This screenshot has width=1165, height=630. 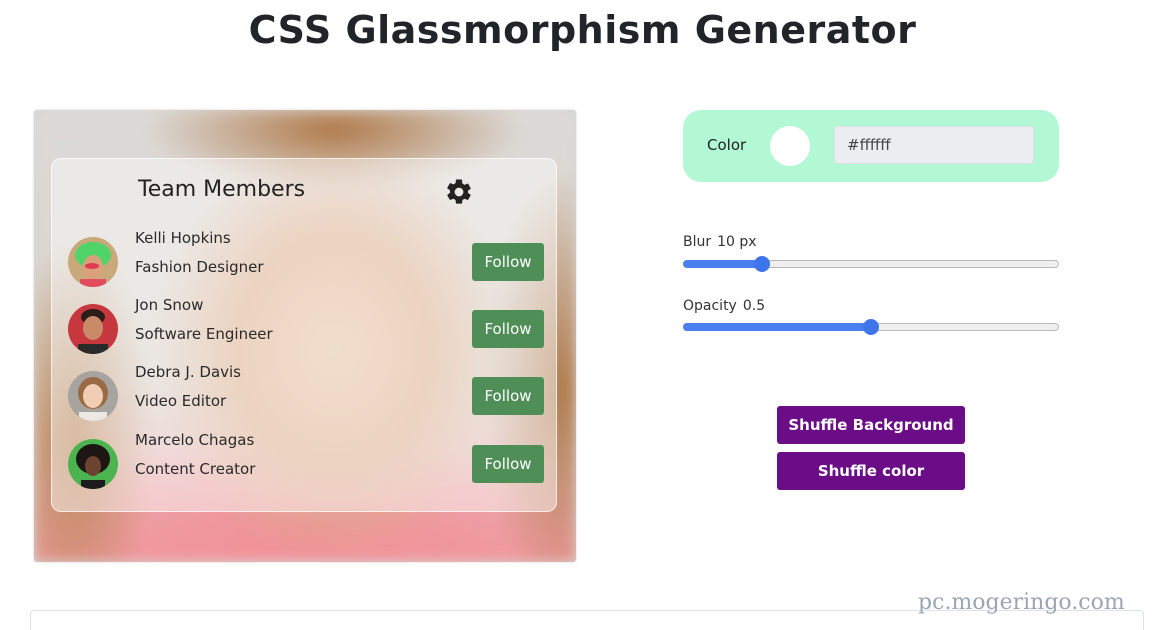 What do you see at coordinates (306, 460) in the screenshot?
I see `member-row: Marcelo Chagas Content Creator Follow` at bounding box center [306, 460].